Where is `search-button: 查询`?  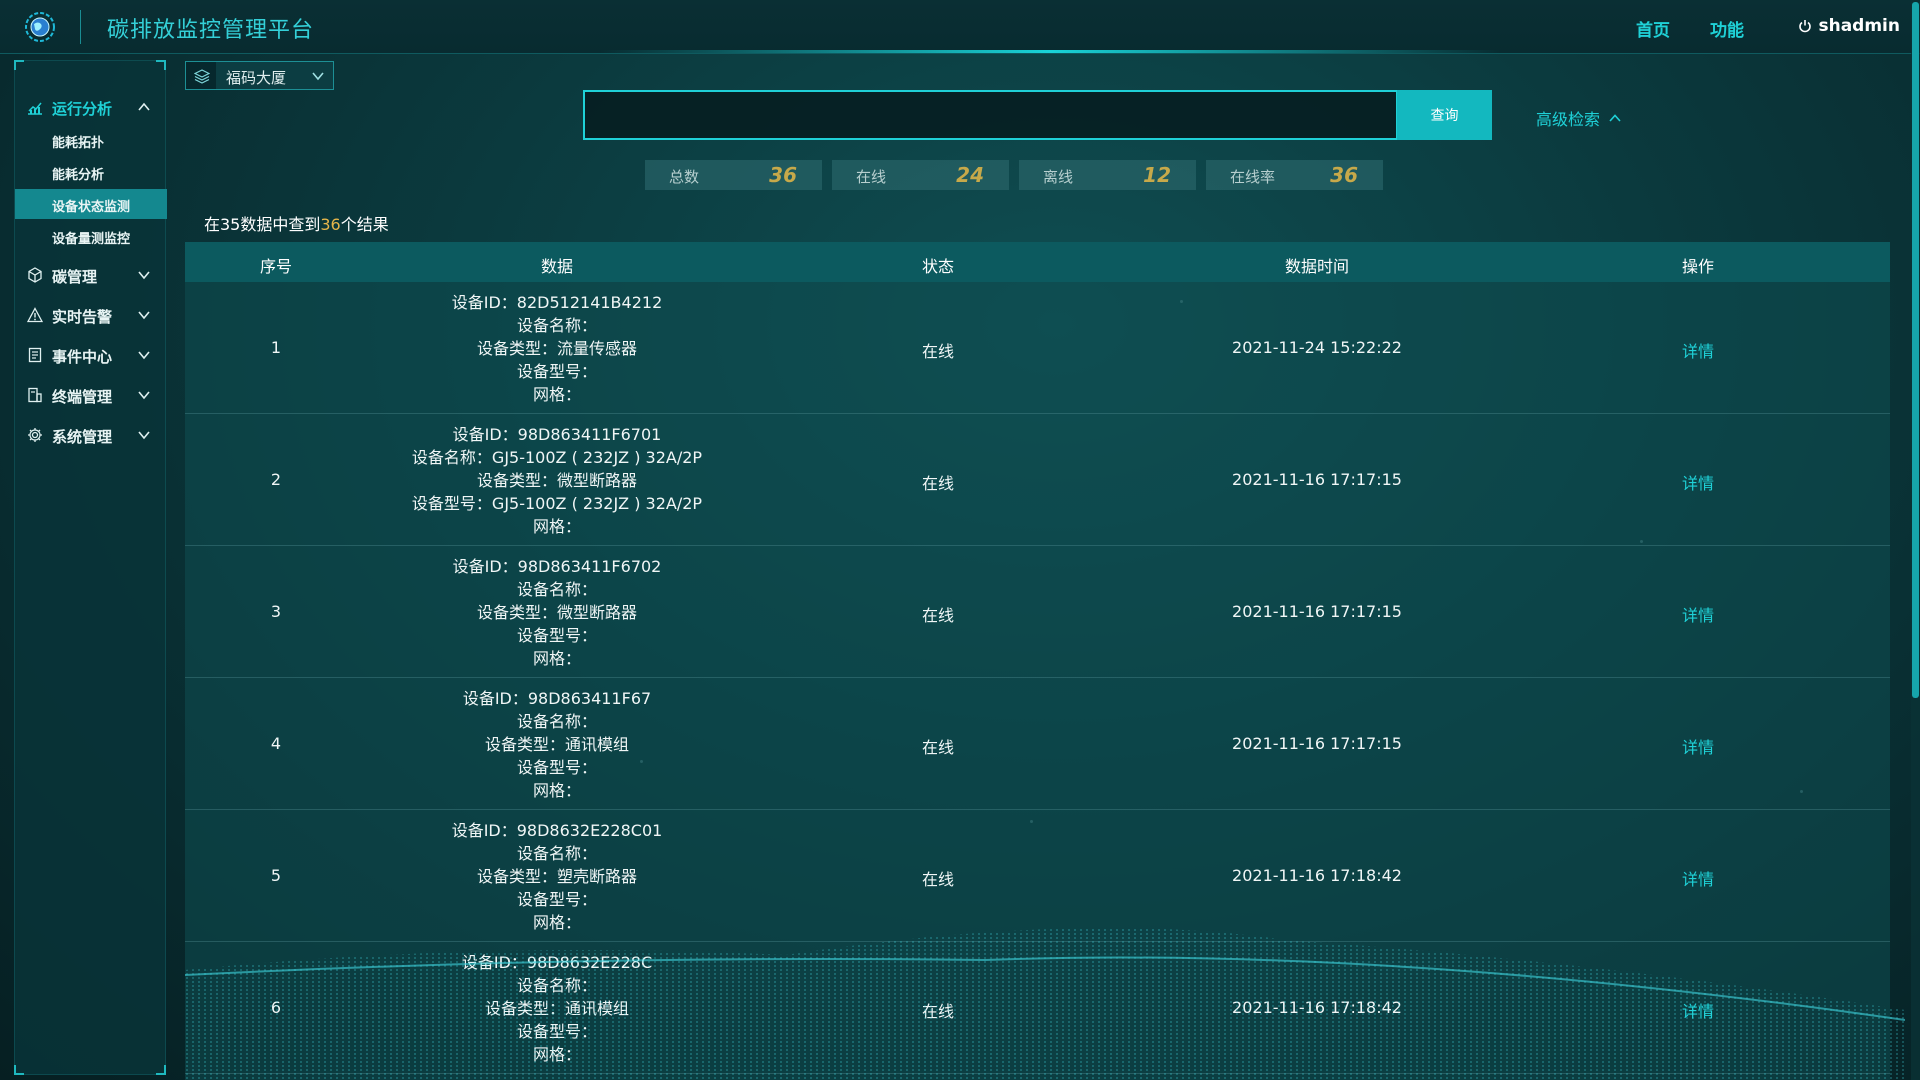
search-button: 查询 is located at coordinates (1444, 115).